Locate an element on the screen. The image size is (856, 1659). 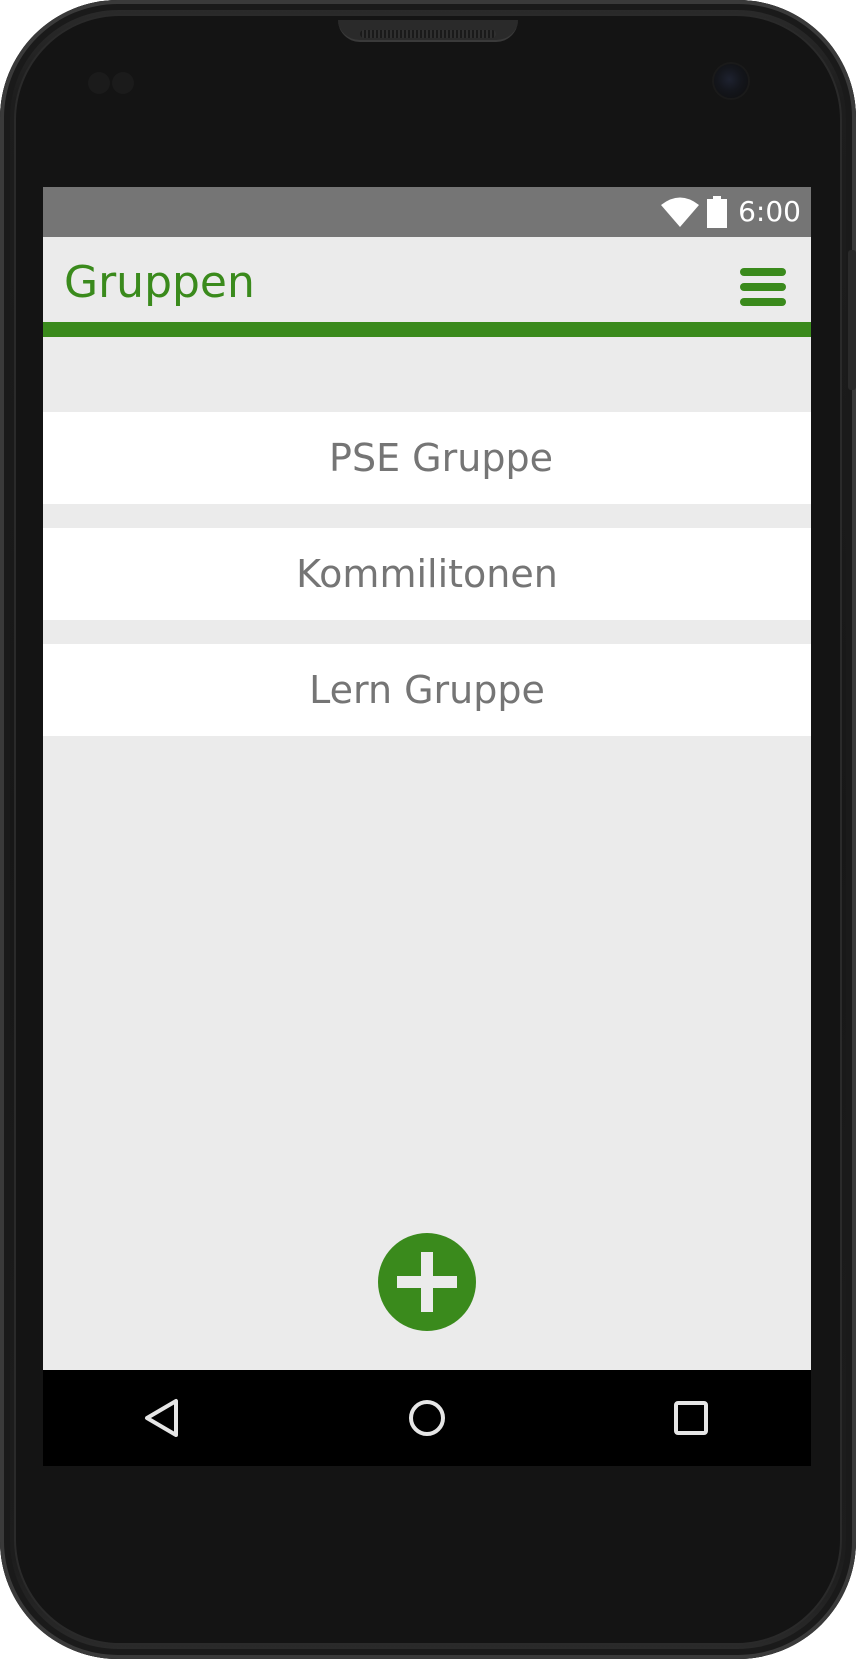
add-group-button is located at coordinates (427, 1282).